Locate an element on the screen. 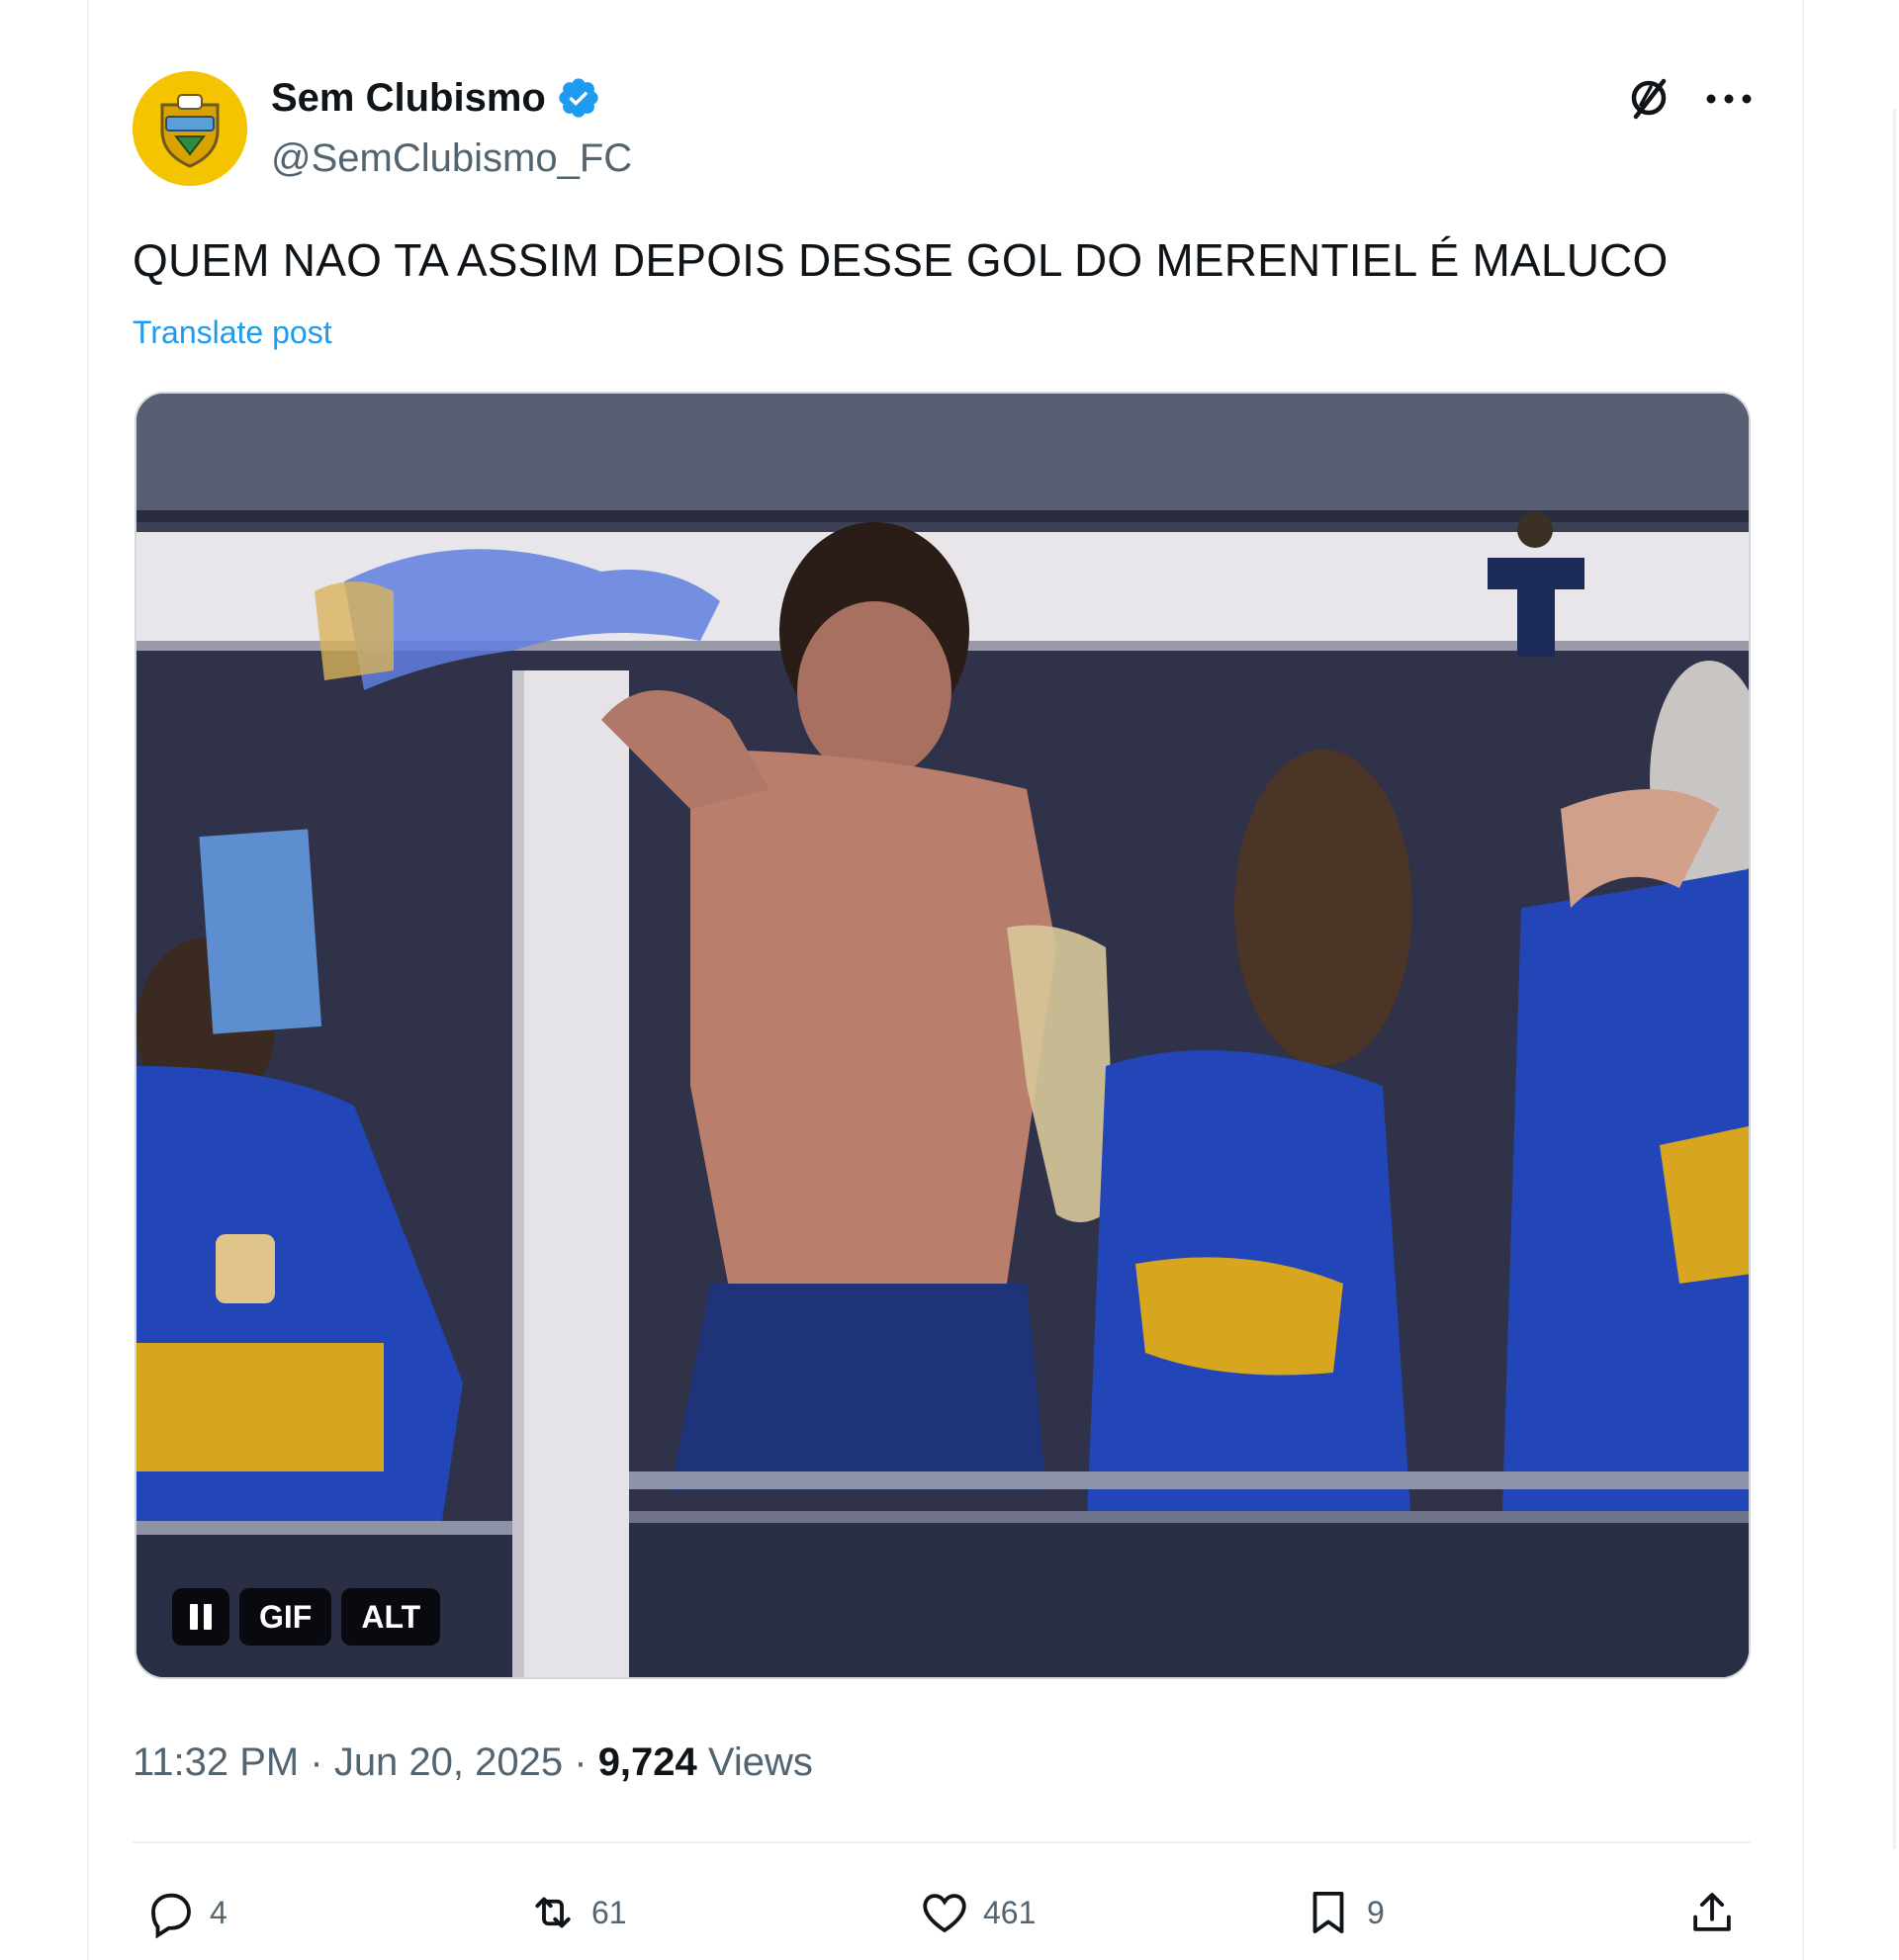 The height and width of the screenshot is (1960, 1899). bookmark-button: 9 is located at coordinates (1343, 1913).